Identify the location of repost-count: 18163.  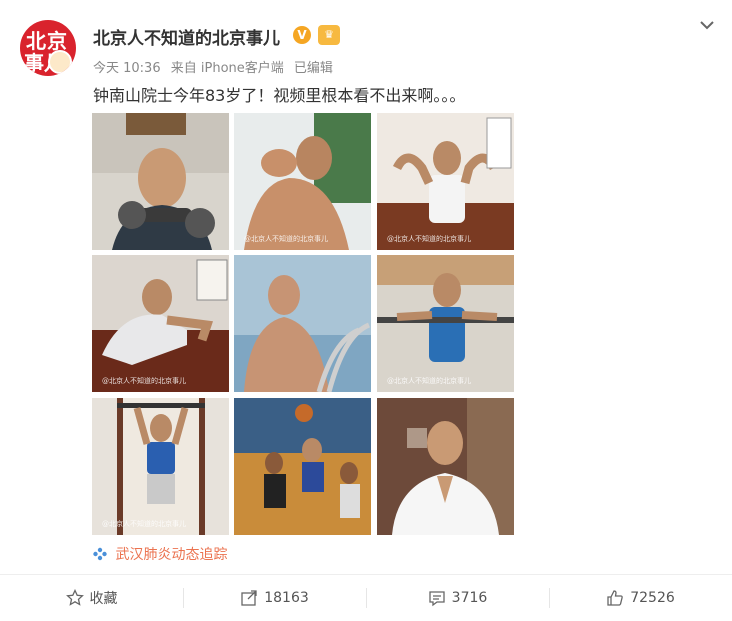
(286, 598).